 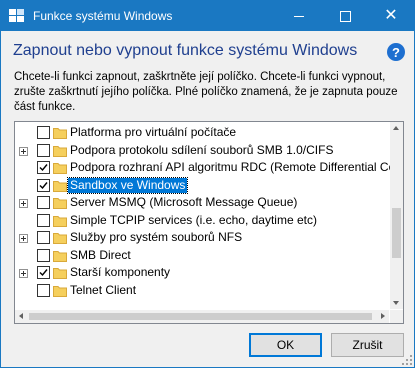 I want to click on close-button: ✕, so click(x=391, y=16).